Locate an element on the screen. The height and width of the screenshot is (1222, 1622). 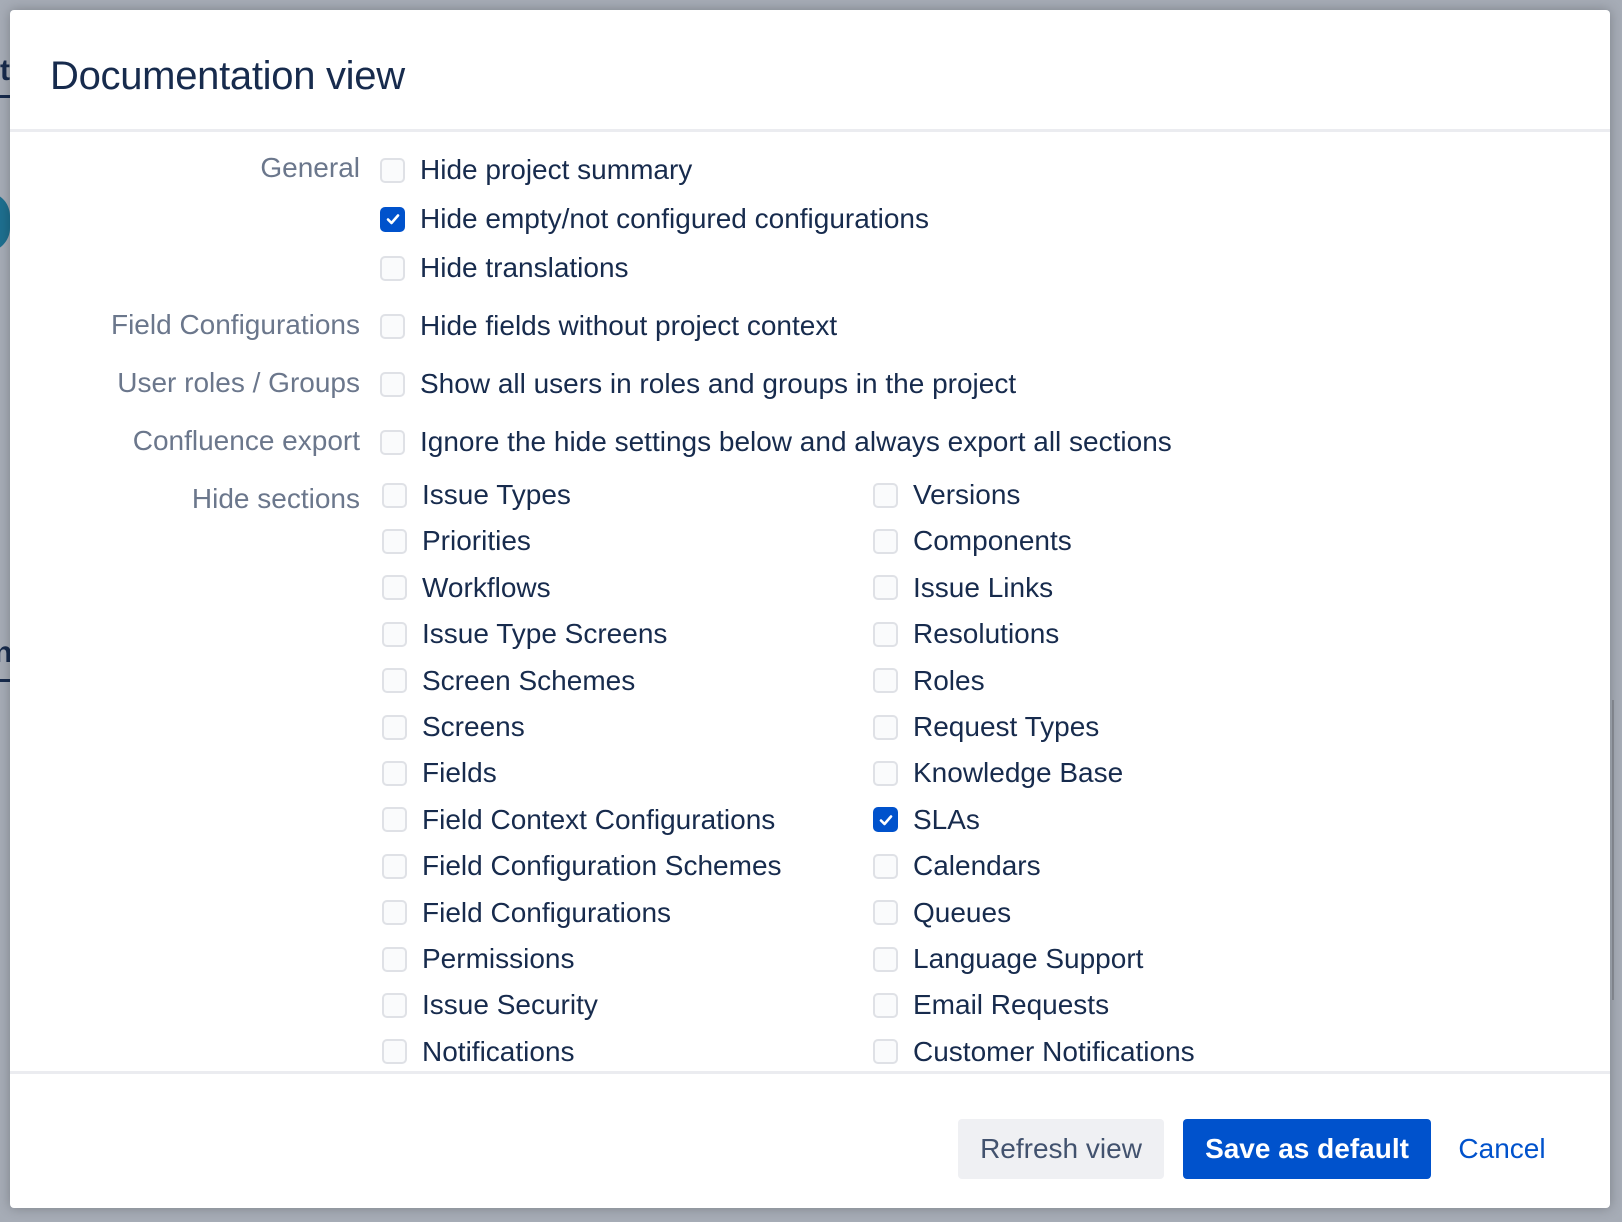
option-label: Field Configuration Schemes is located at coordinates (602, 866).